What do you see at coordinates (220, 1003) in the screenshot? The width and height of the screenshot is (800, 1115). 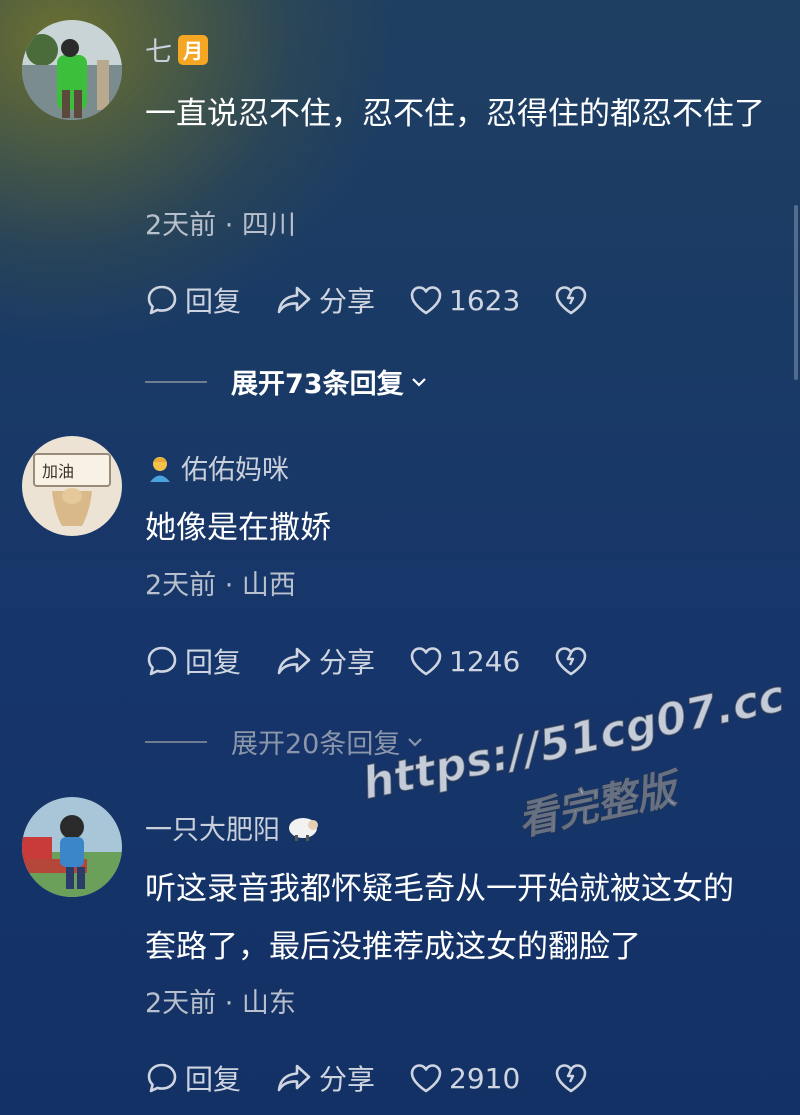 I see `comment-meta: 2天前 · 山东` at bounding box center [220, 1003].